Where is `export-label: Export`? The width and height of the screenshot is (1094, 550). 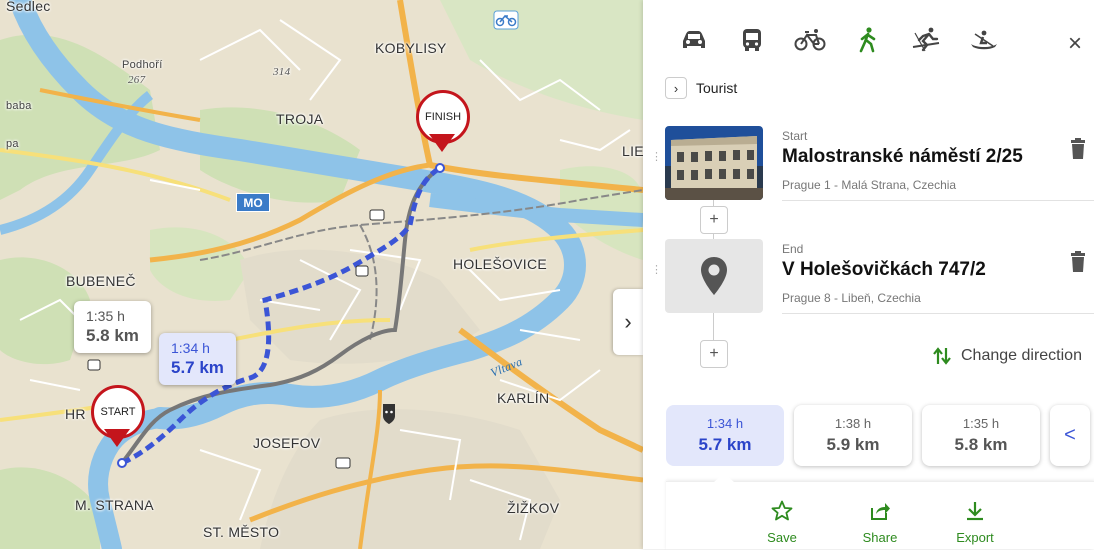 export-label: Export is located at coordinates (975, 537).